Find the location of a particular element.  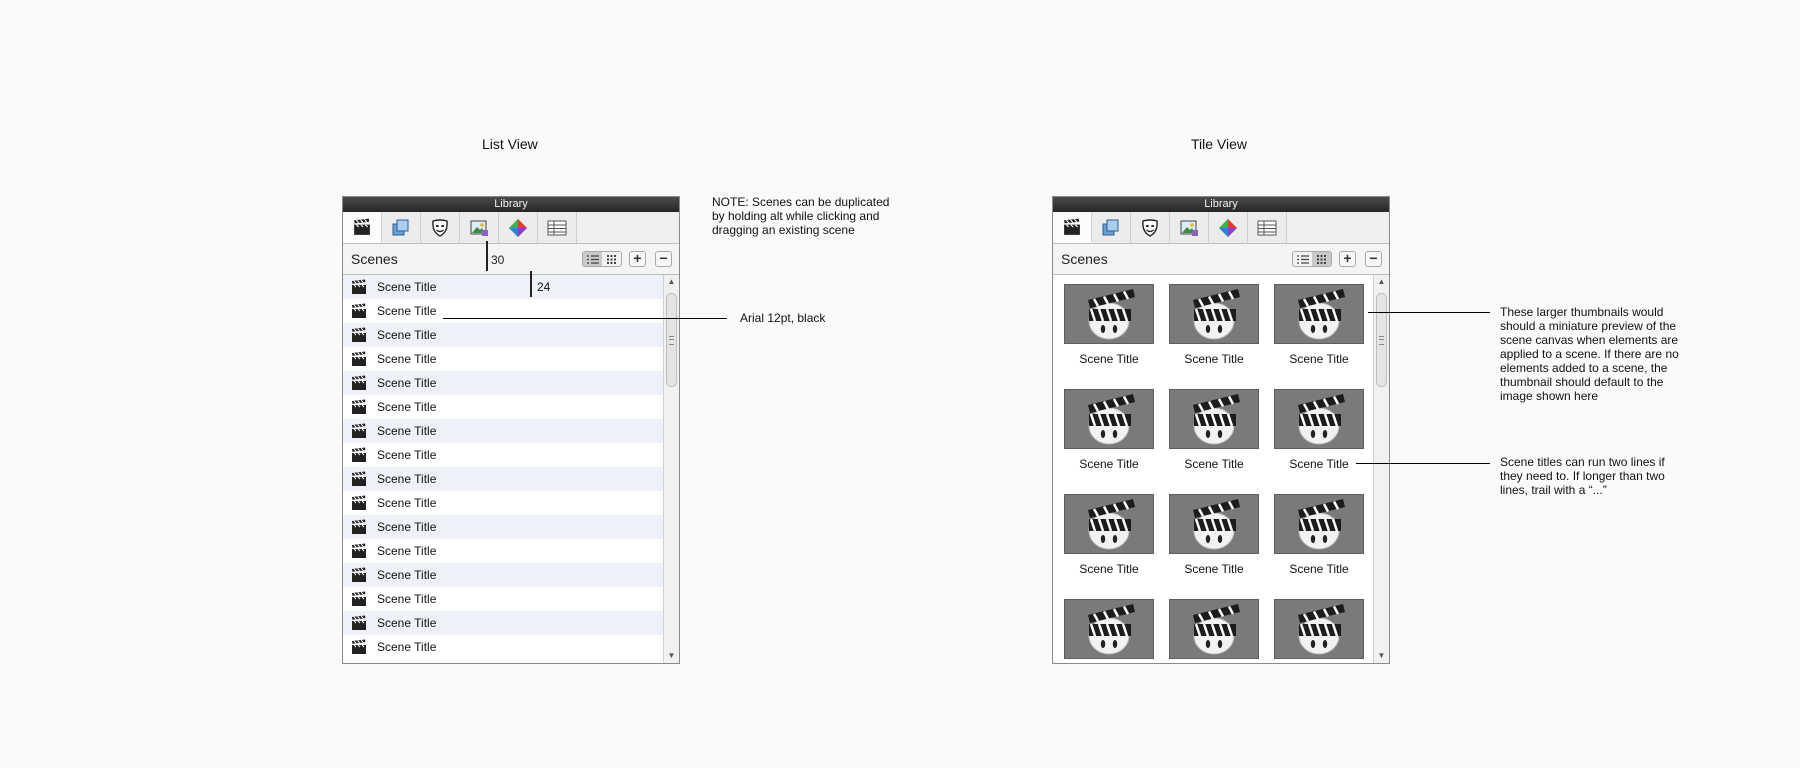

library-tab-bar is located at coordinates (511, 228).